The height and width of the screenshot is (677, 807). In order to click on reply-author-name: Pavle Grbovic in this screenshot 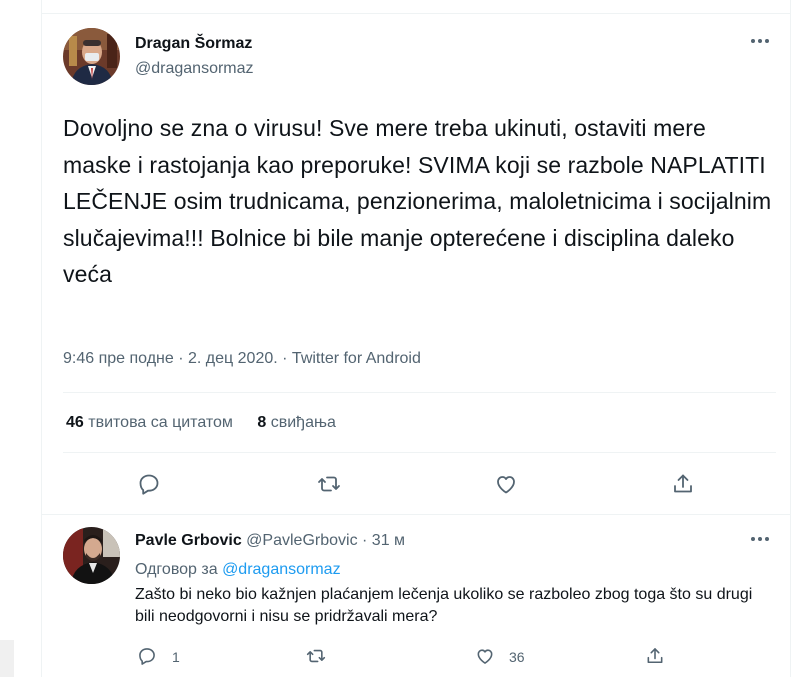, I will do `click(188, 540)`.